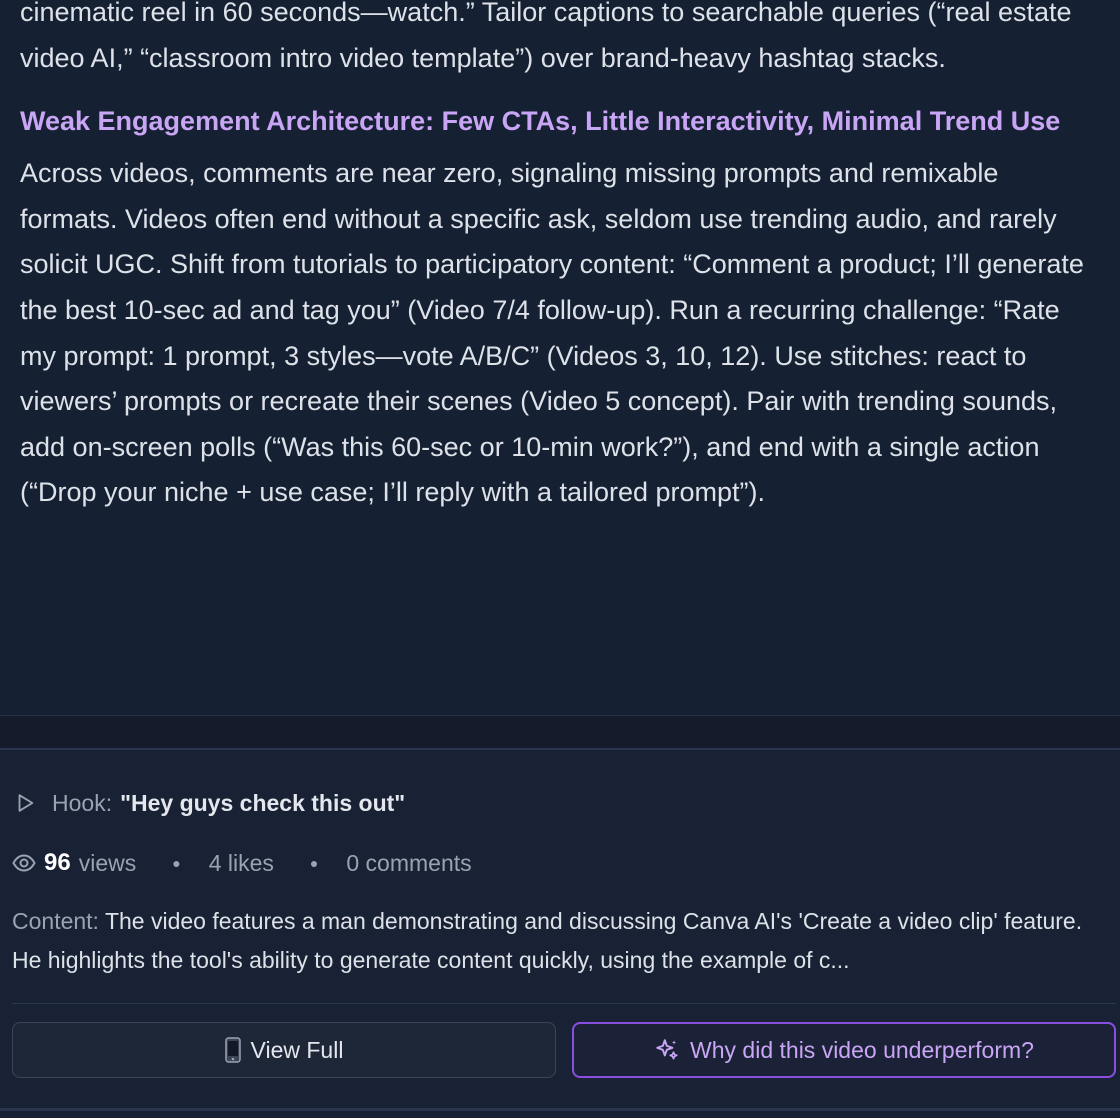  Describe the element at coordinates (667, 1050) in the screenshot. I see `sparkles-icon` at that location.